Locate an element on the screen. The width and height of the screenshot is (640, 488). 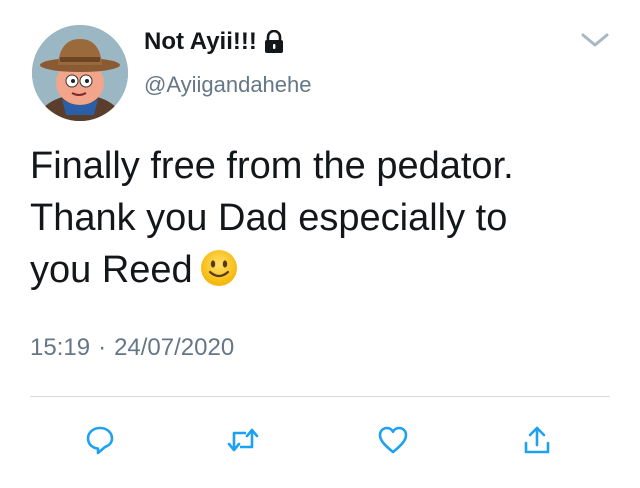
reply-icon is located at coordinates (100, 440).